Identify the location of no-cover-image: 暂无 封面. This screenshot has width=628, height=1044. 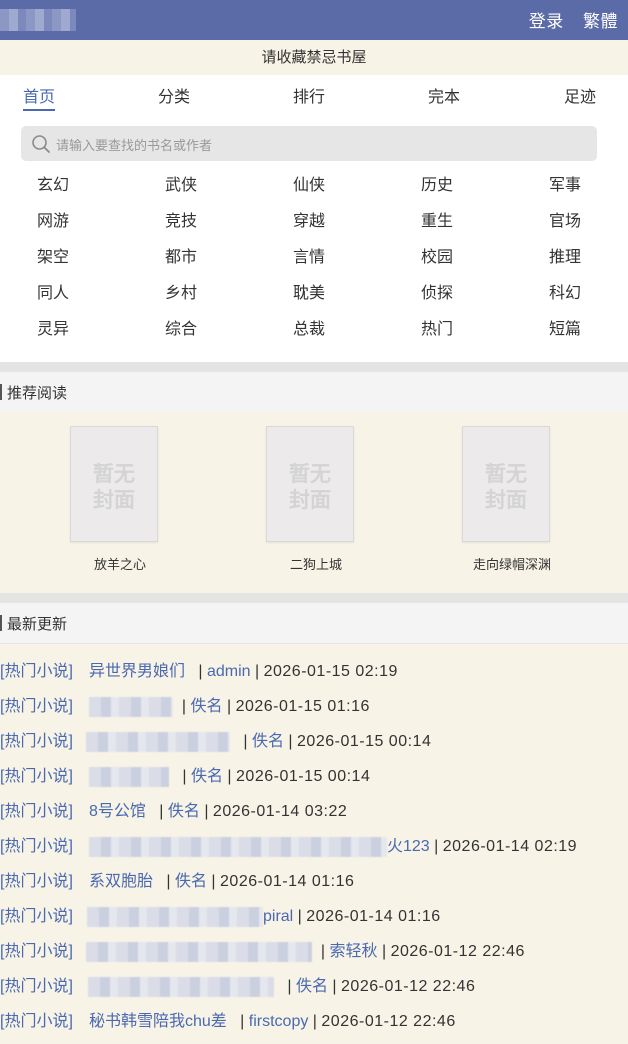
(310, 487).